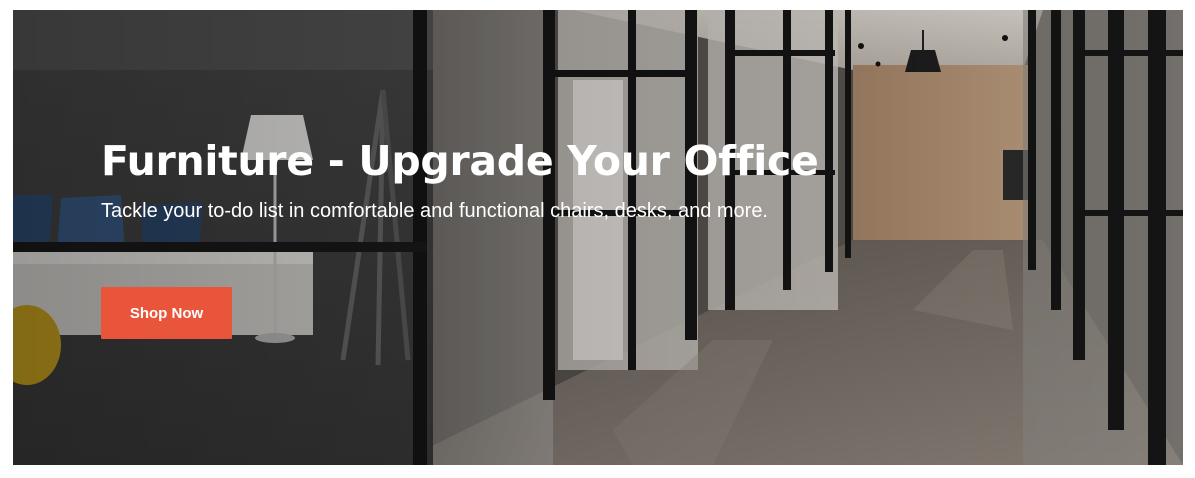 The image size is (1195, 478). What do you see at coordinates (460, 161) in the screenshot?
I see `hero-title: Furniture - Upgrade Your Office` at bounding box center [460, 161].